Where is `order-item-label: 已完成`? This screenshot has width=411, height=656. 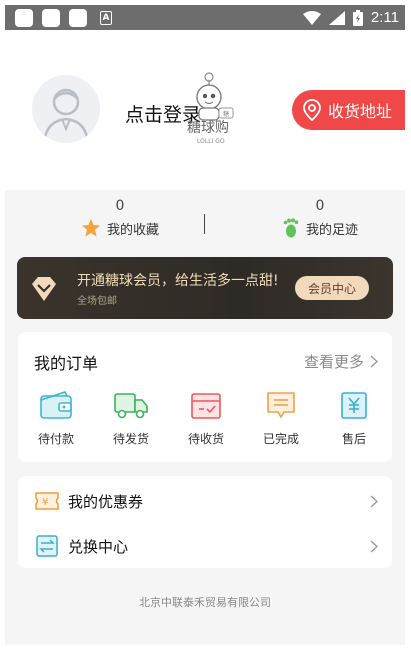 order-item-label: 已完成 is located at coordinates (280, 439).